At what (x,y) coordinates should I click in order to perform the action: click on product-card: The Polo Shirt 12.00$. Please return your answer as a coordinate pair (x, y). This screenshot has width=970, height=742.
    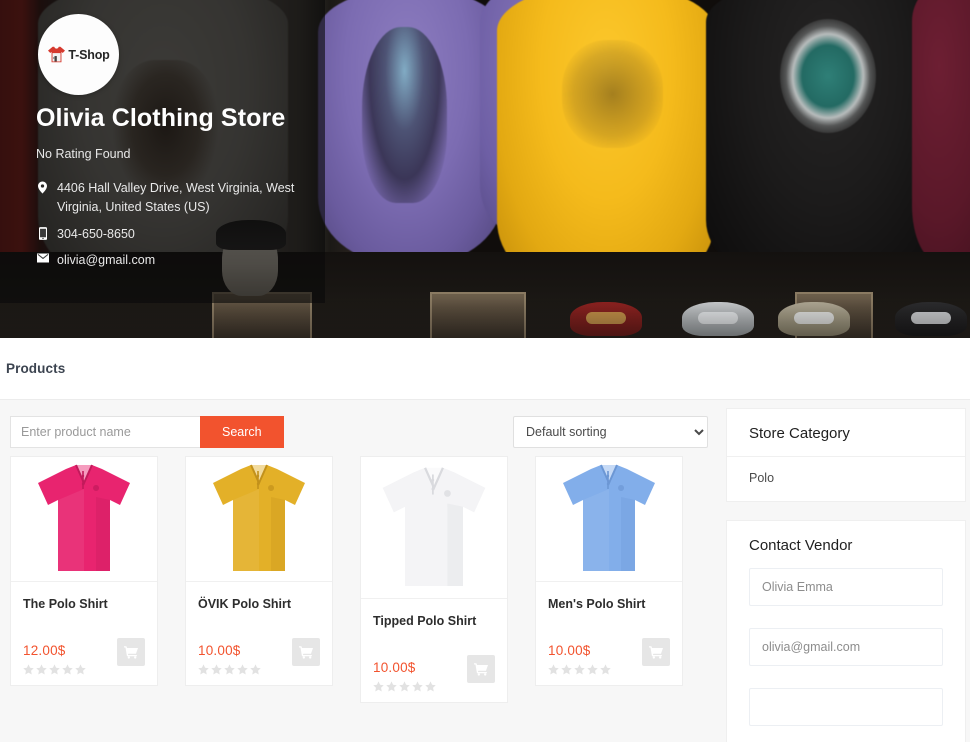
    Looking at the image, I should click on (84, 571).